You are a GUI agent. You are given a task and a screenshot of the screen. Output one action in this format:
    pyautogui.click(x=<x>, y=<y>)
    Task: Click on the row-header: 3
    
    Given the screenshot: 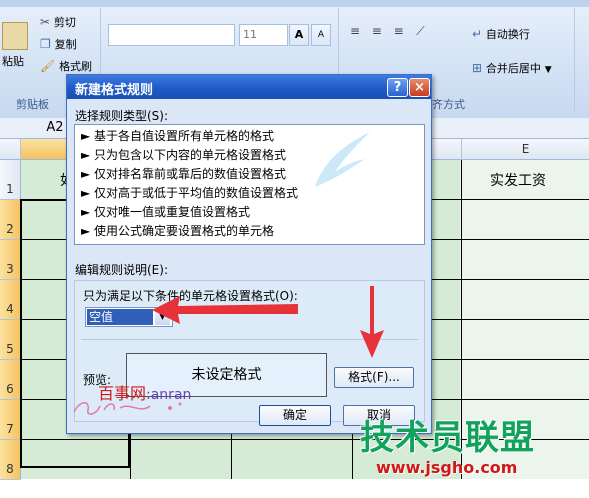 What is the action you would take?
    pyautogui.click(x=10, y=260)
    